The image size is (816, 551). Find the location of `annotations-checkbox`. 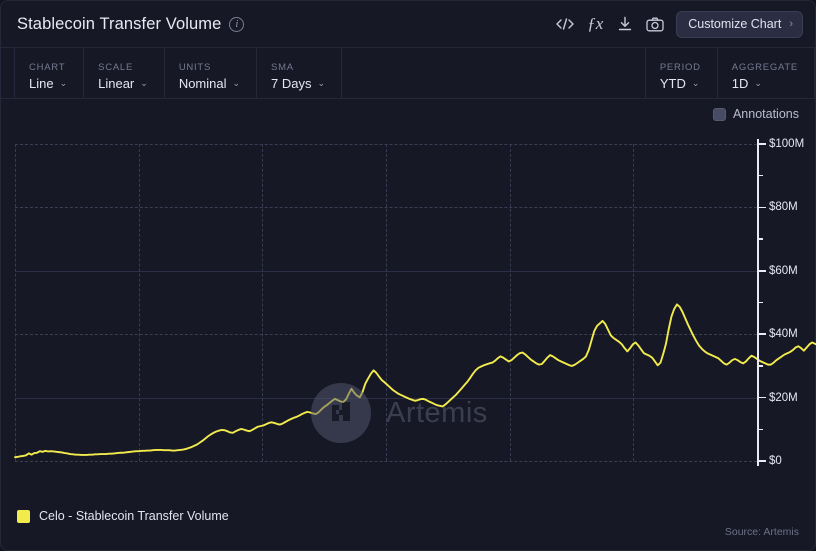

annotations-checkbox is located at coordinates (719, 114).